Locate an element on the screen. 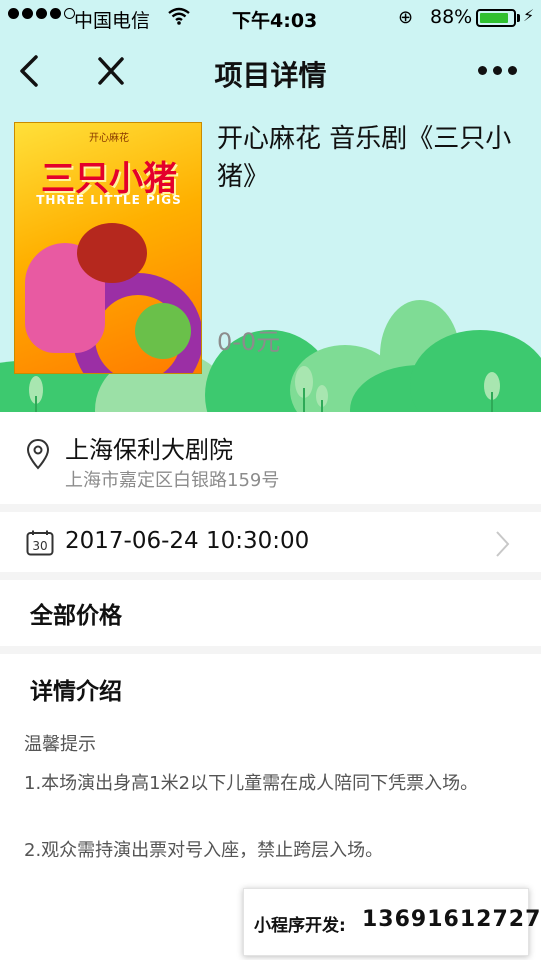  carrier-name: 中国电信 is located at coordinates (112, 21).